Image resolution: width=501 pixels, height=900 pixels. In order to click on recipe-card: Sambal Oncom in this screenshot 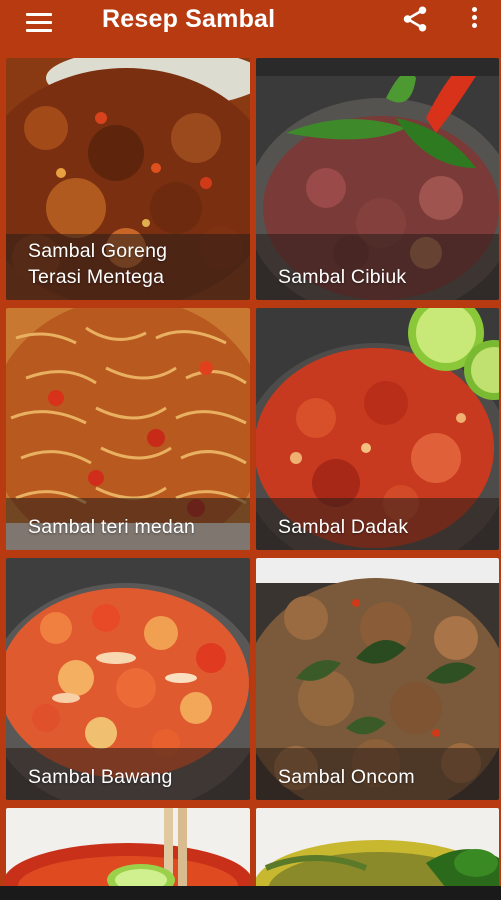, I will do `click(377, 679)`.